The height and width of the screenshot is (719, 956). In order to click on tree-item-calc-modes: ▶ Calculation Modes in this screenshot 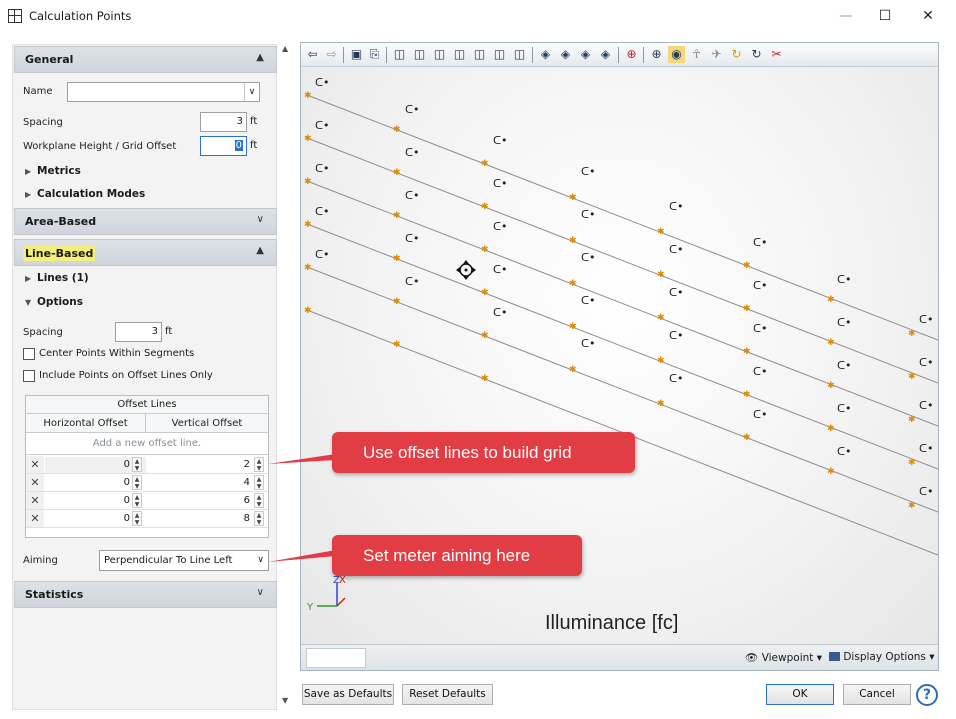, I will do `click(85, 194)`.